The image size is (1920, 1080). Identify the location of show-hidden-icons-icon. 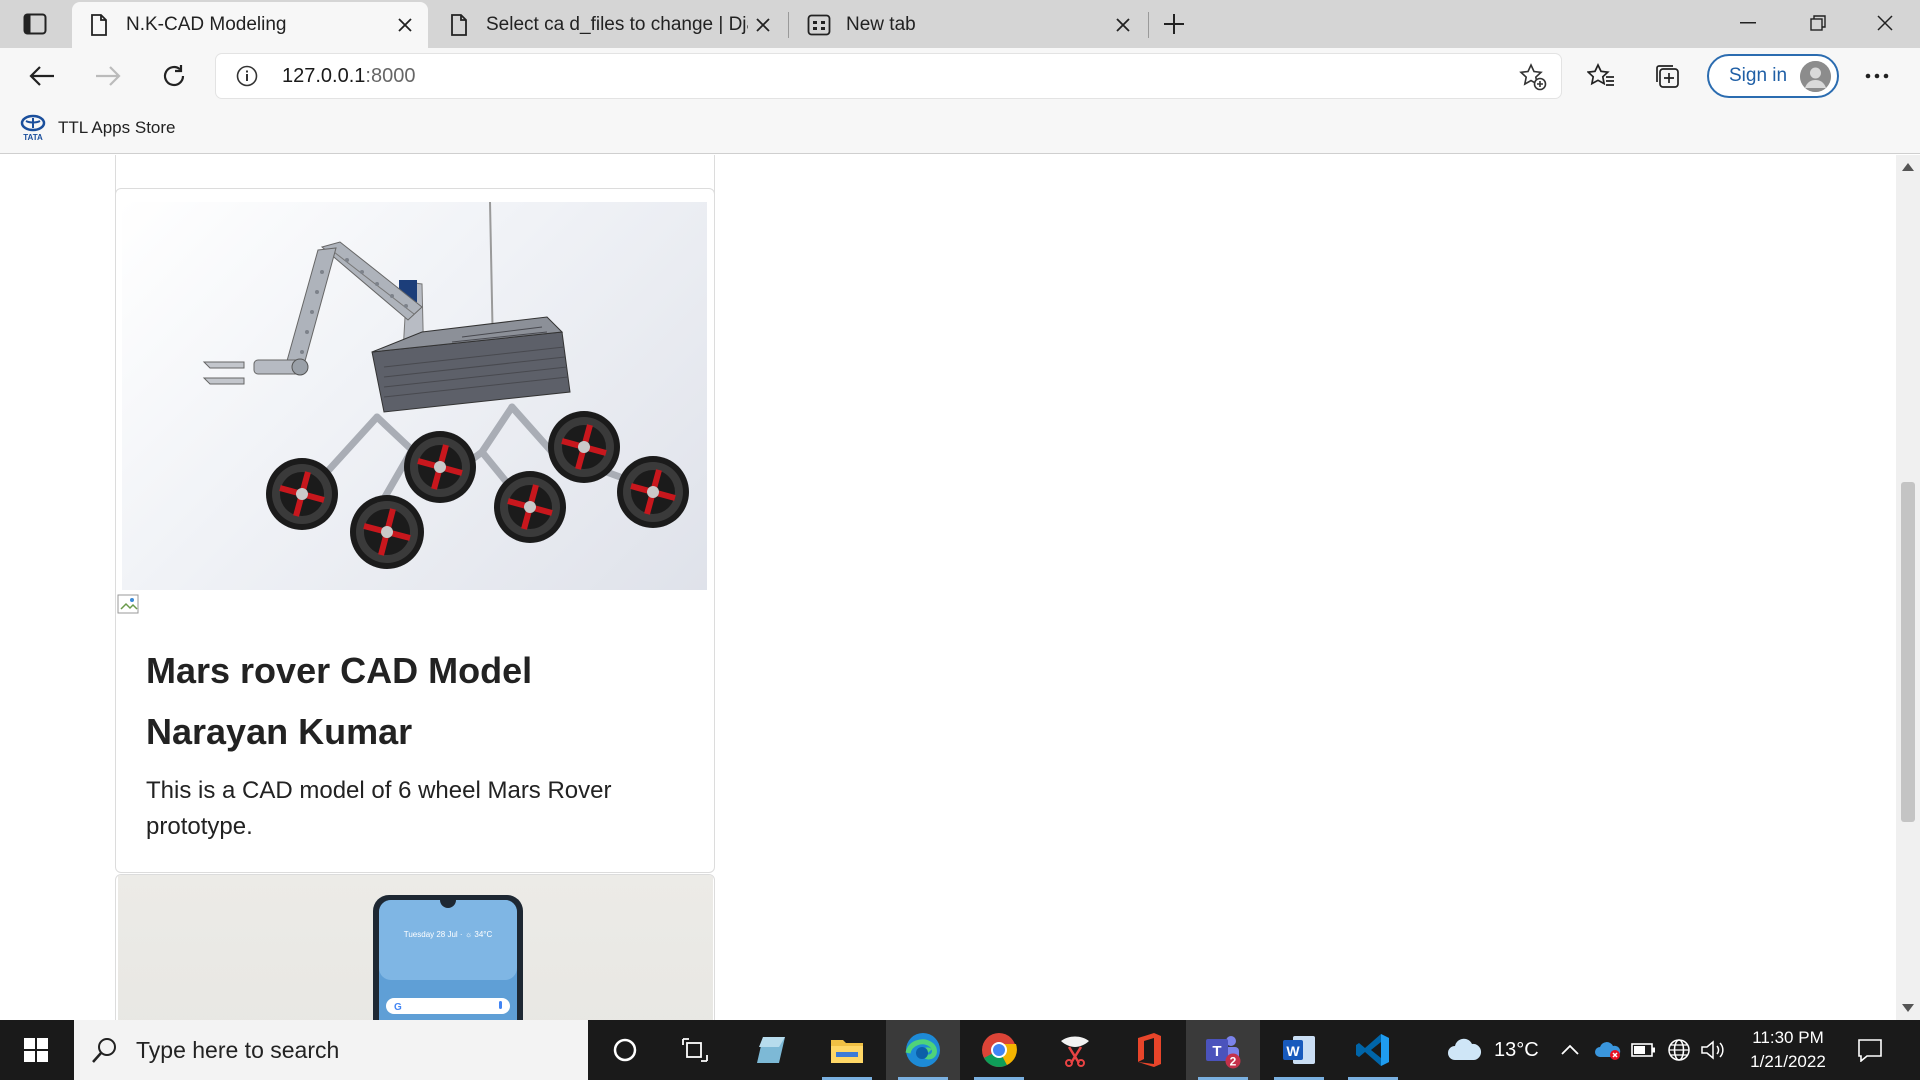
(1570, 1050).